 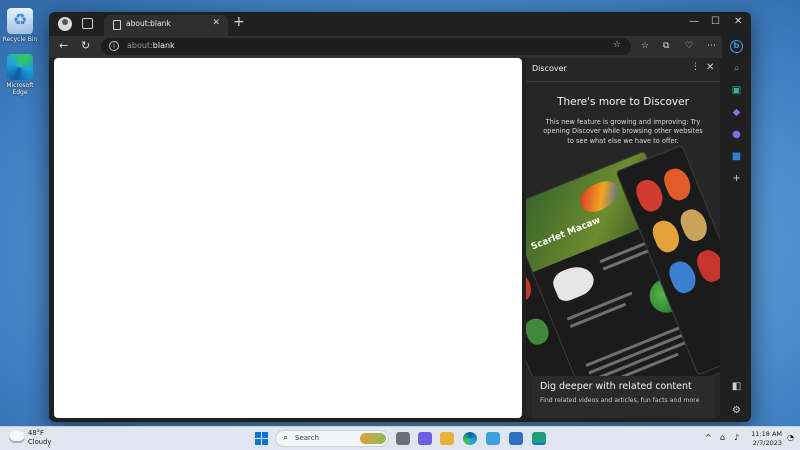 What do you see at coordinates (736, 134) in the screenshot?
I see `games-icon: ●` at bounding box center [736, 134].